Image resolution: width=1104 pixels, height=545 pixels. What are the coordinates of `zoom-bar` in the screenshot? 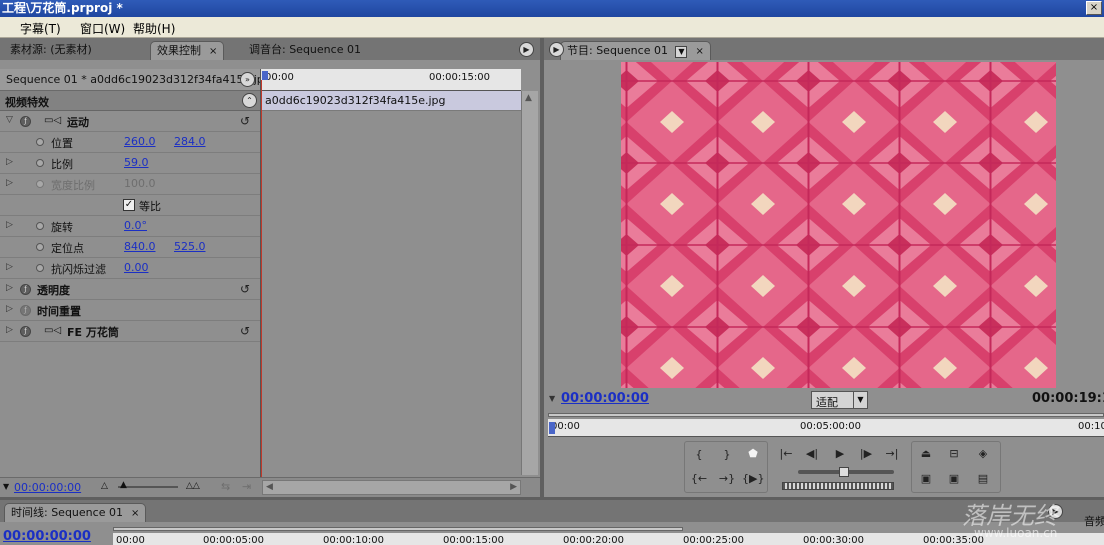 It's located at (826, 415).